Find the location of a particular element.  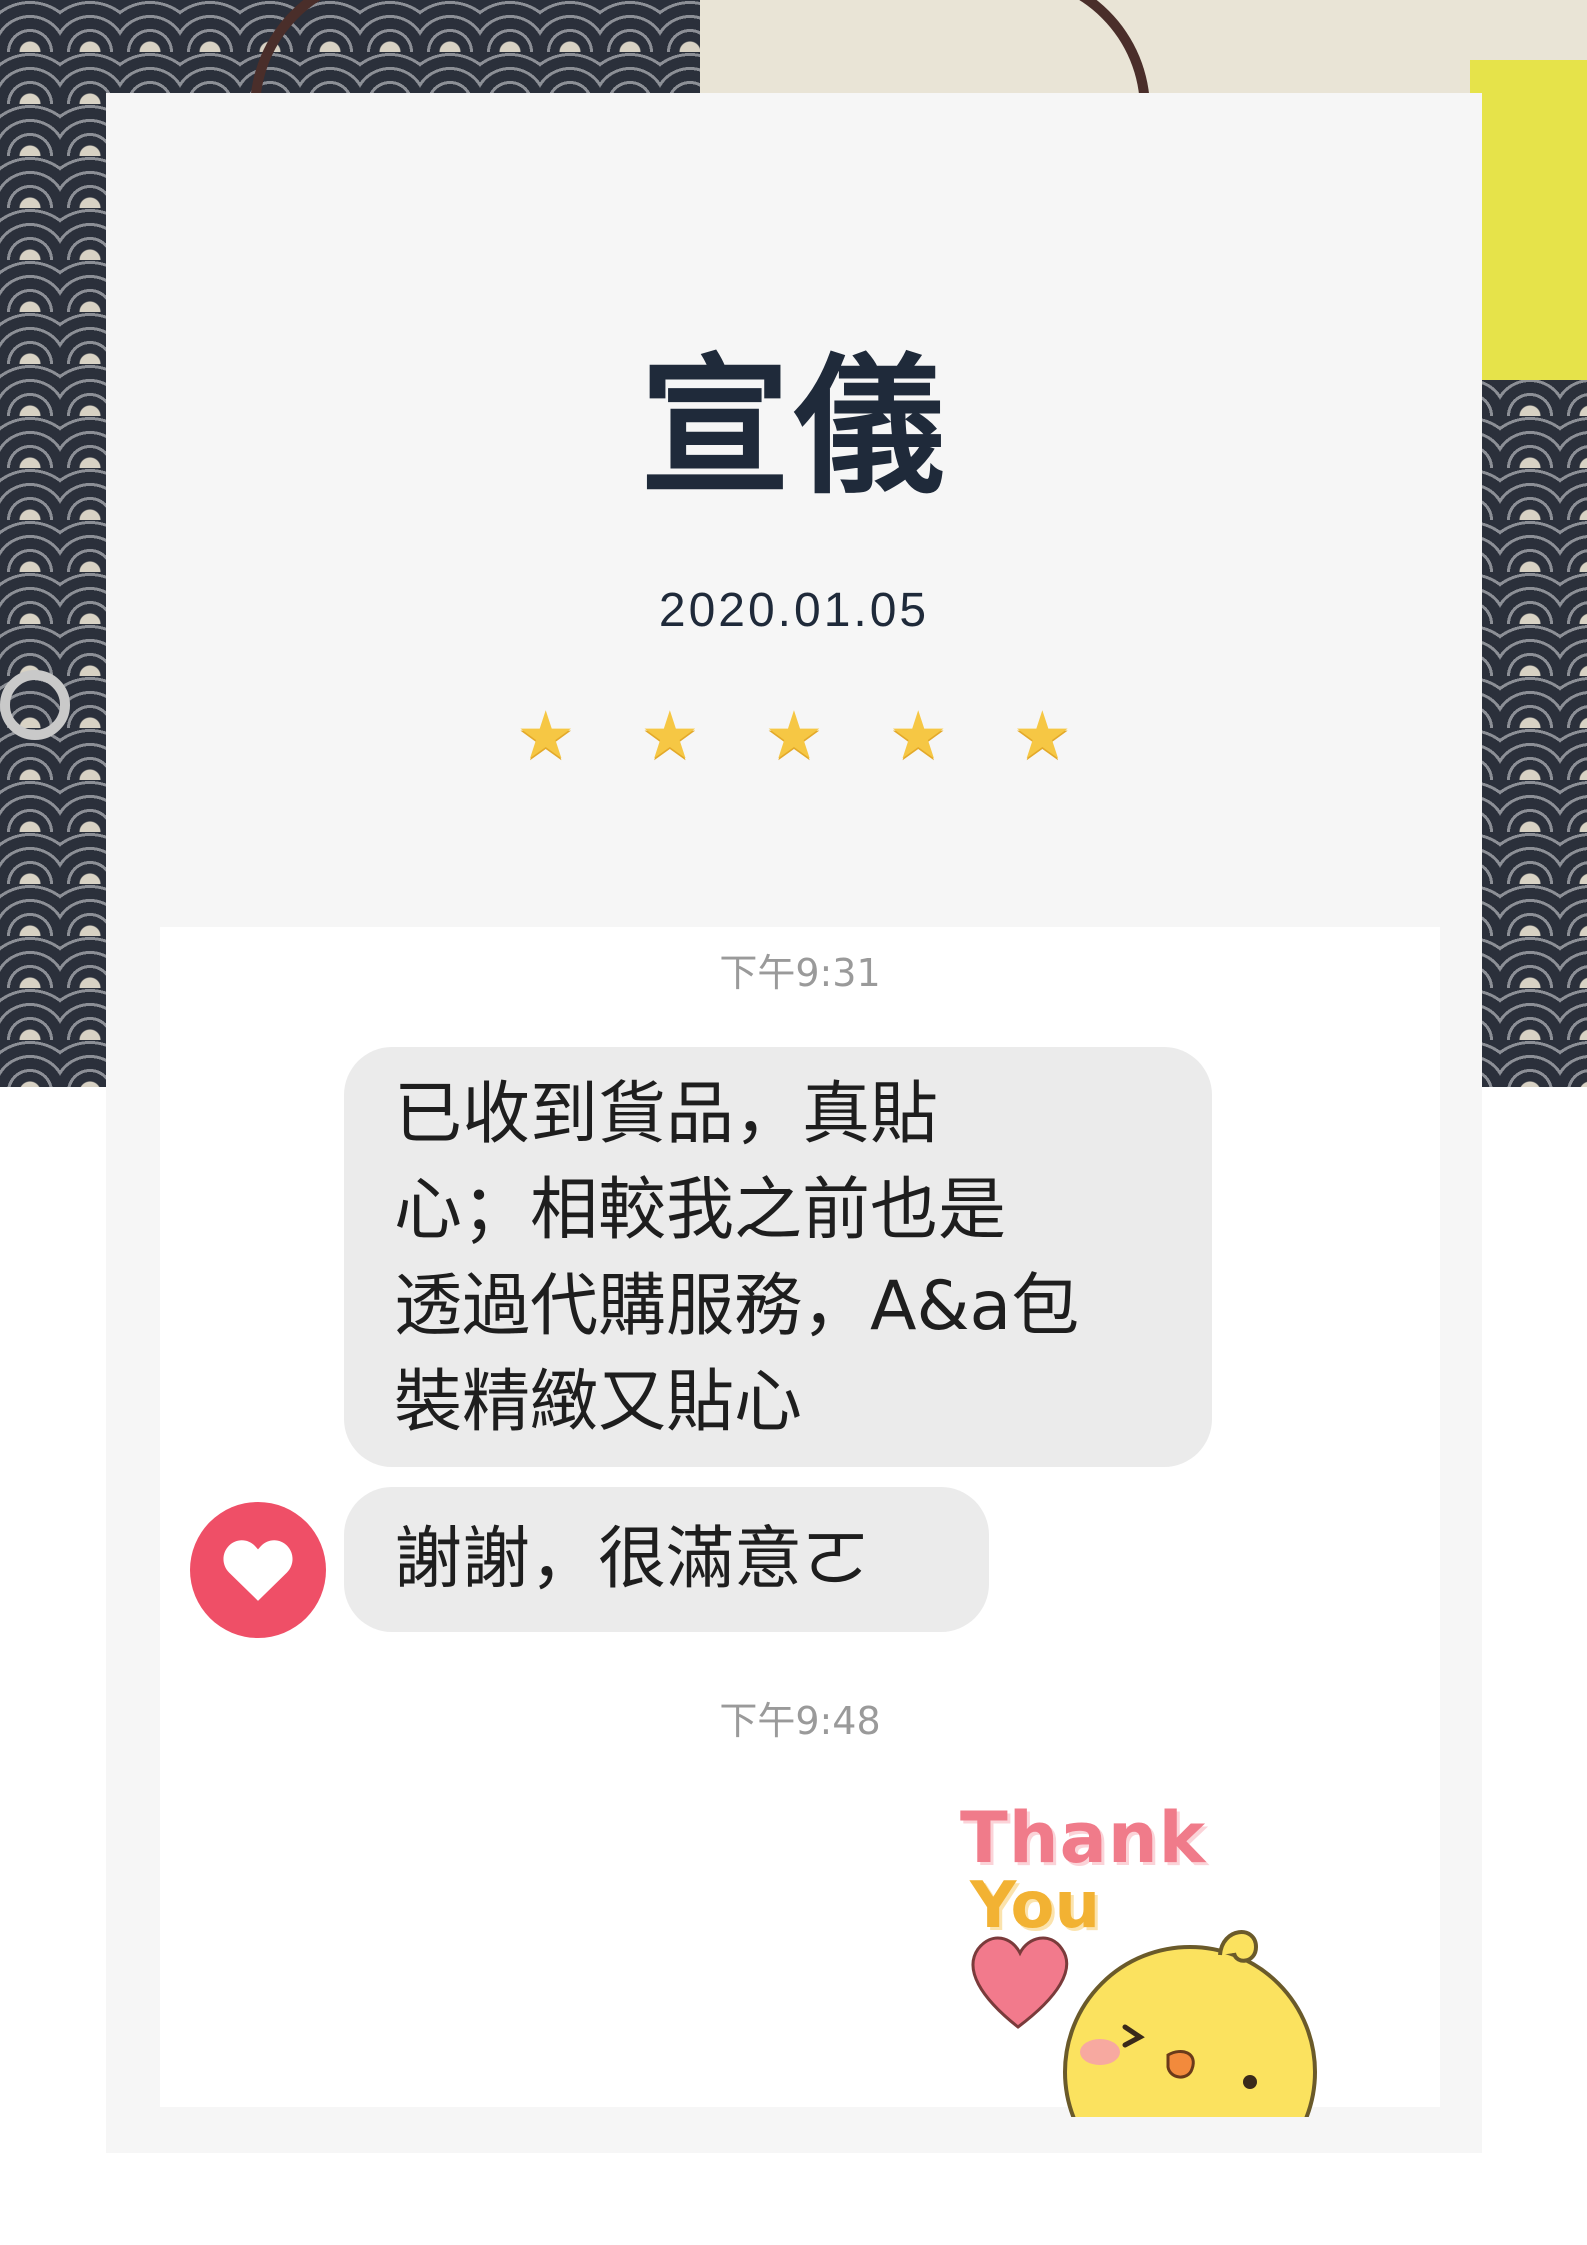

heart-icon is located at coordinates (258, 1570).